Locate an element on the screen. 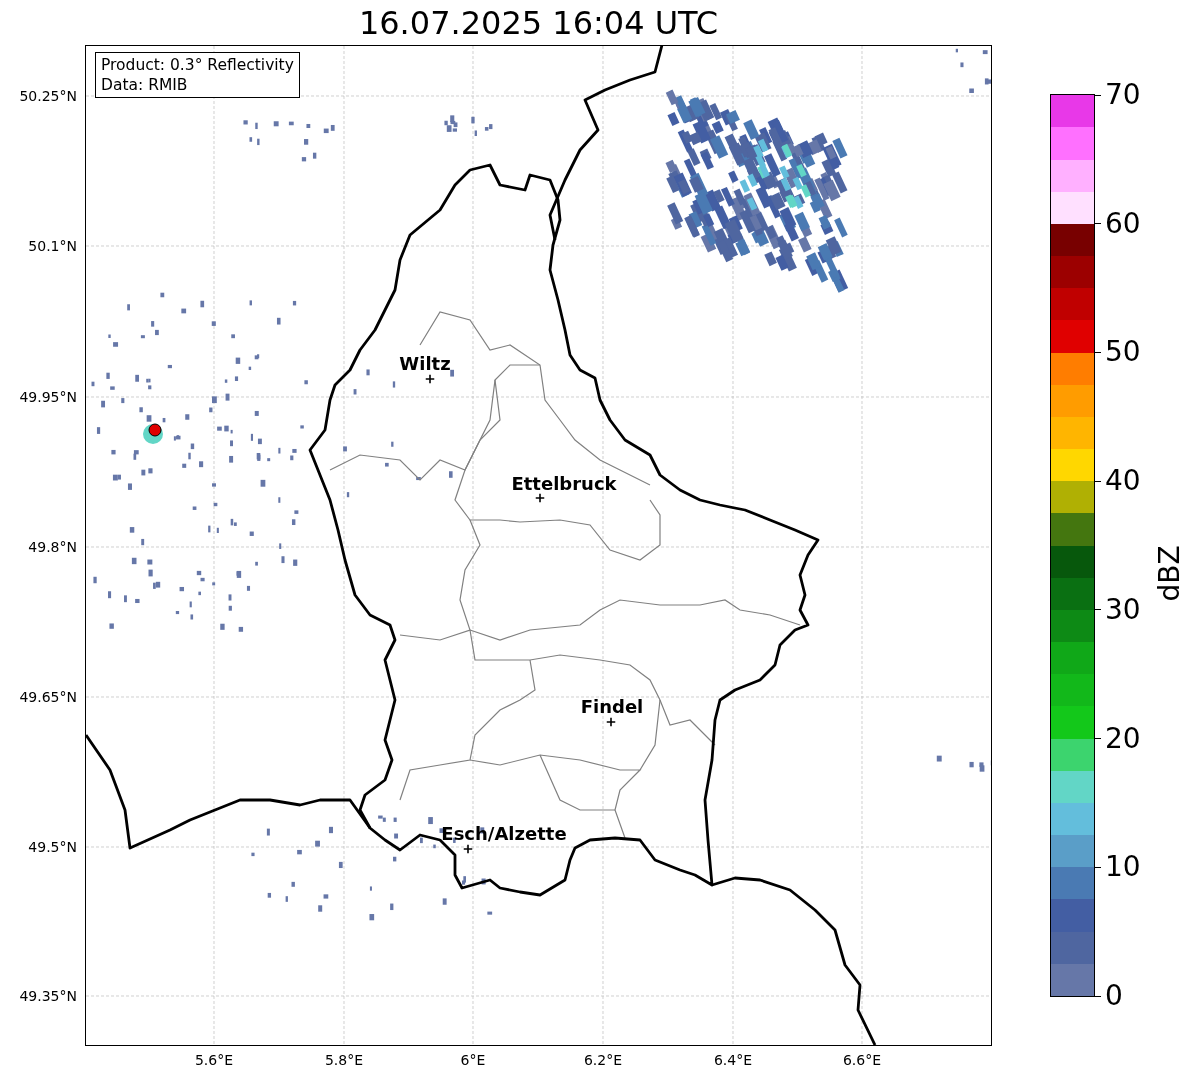 The width and height of the screenshot is (1184, 1081). city-label: Esch/Alzette is located at coordinates (504, 833).